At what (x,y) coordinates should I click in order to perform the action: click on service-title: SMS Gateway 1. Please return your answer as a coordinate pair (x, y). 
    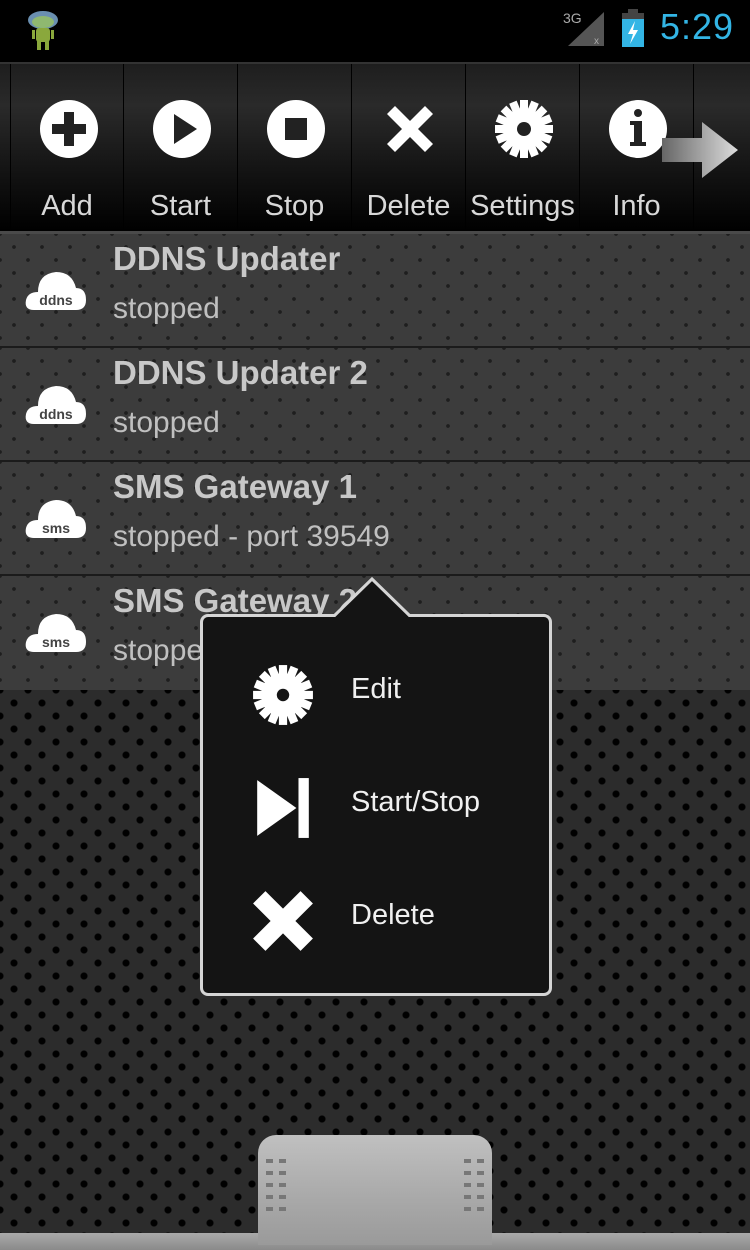
    Looking at the image, I should click on (235, 486).